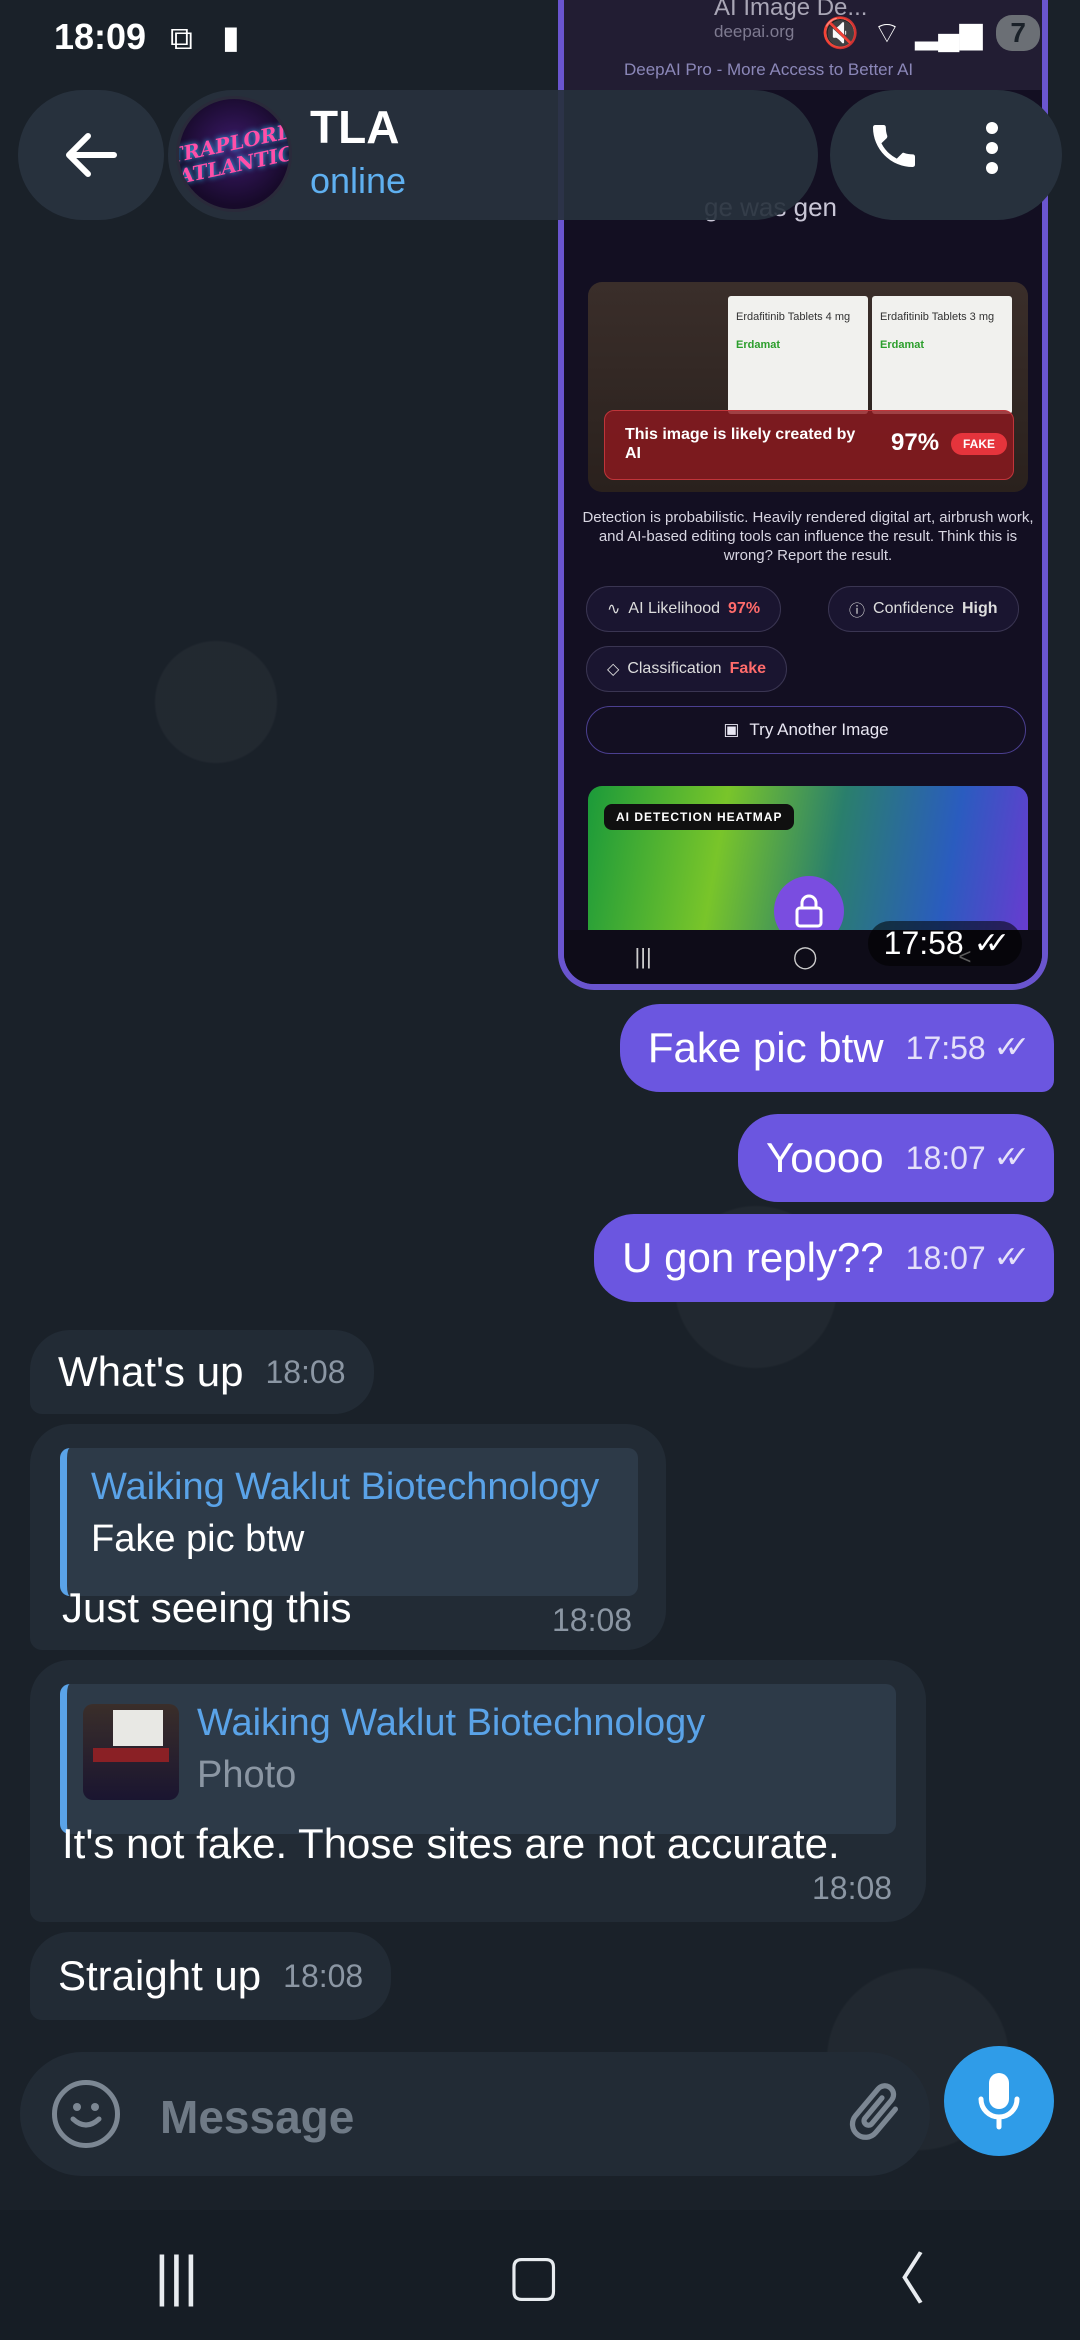 This screenshot has width=1080, height=2340. Describe the element at coordinates (257, 2117) in the screenshot. I see `message-input: Message` at that location.